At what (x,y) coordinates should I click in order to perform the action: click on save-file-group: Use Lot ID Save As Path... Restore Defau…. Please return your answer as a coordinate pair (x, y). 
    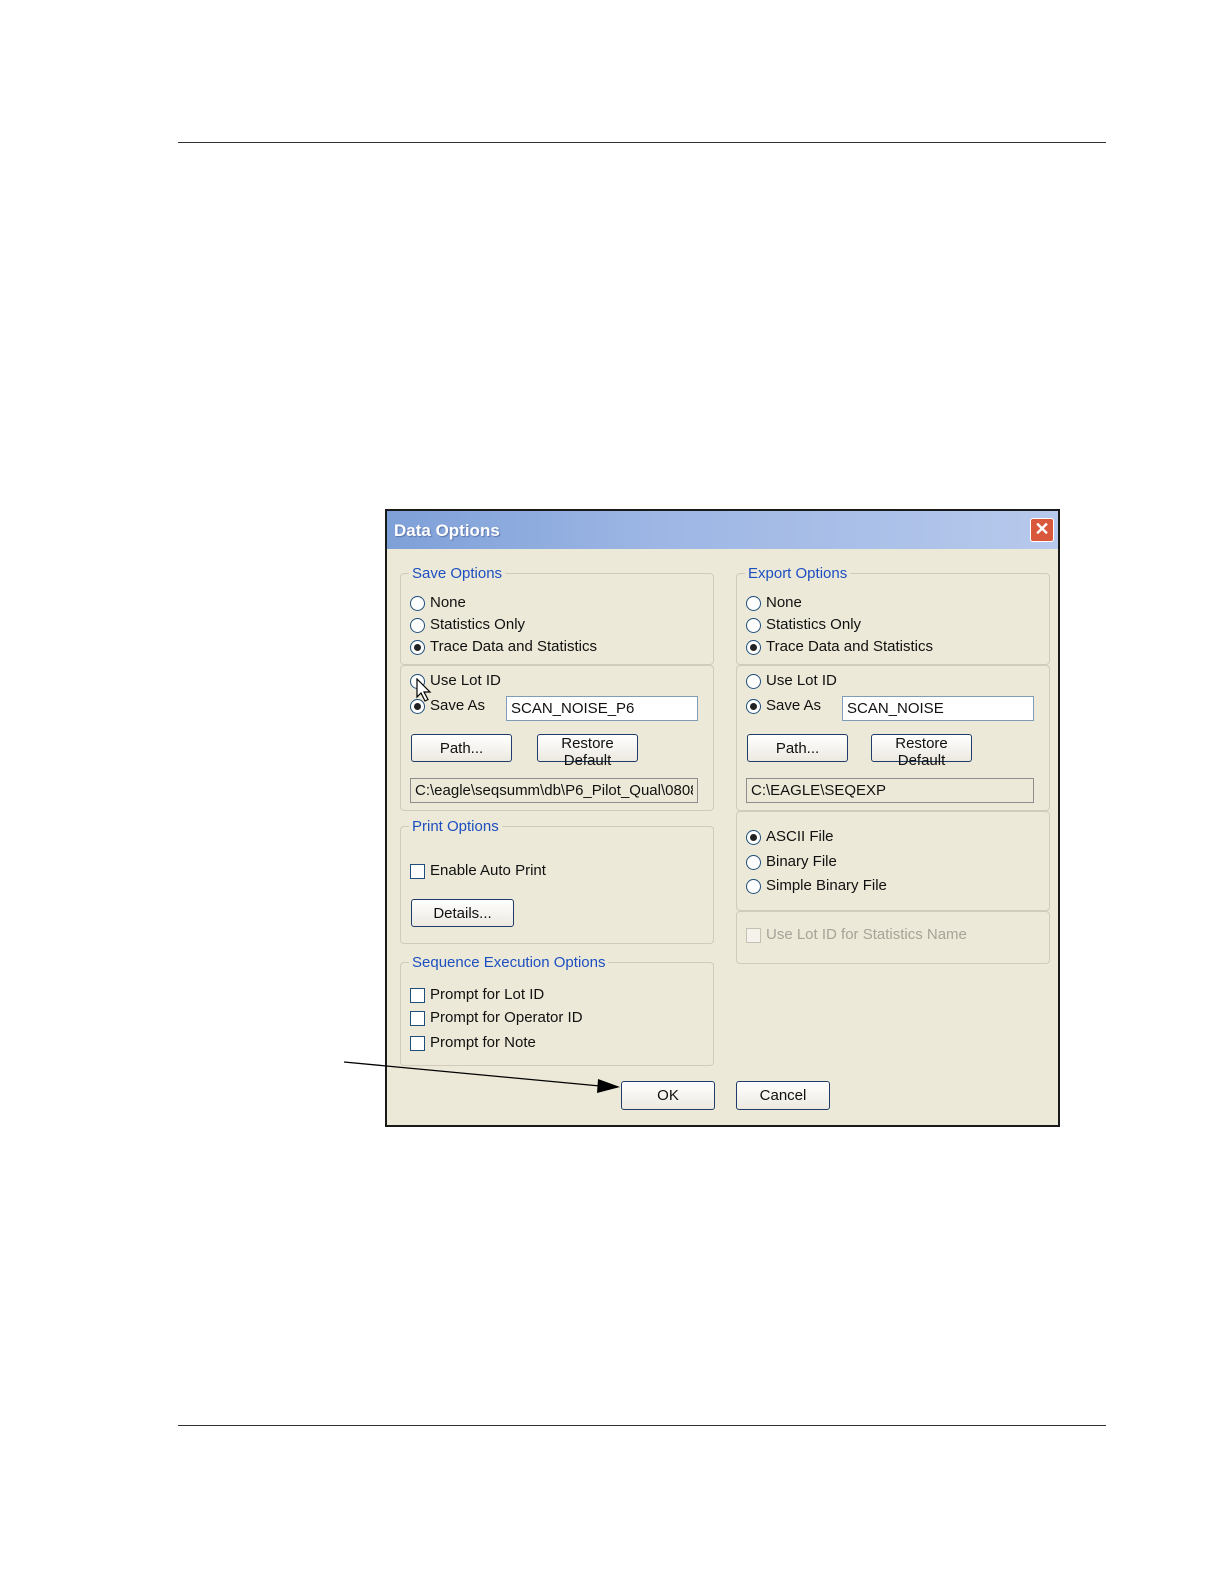
    Looking at the image, I should click on (557, 738).